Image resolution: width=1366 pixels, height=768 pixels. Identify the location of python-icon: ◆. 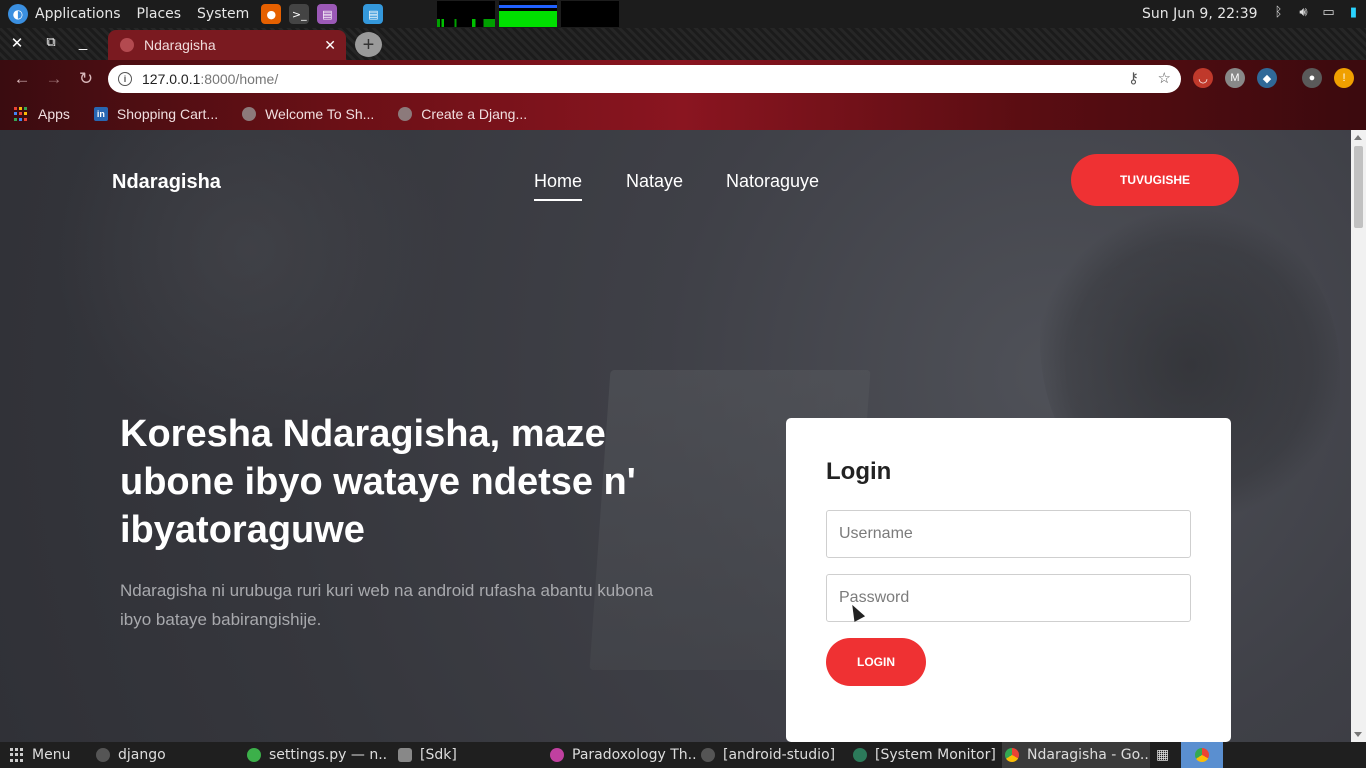
(1267, 78).